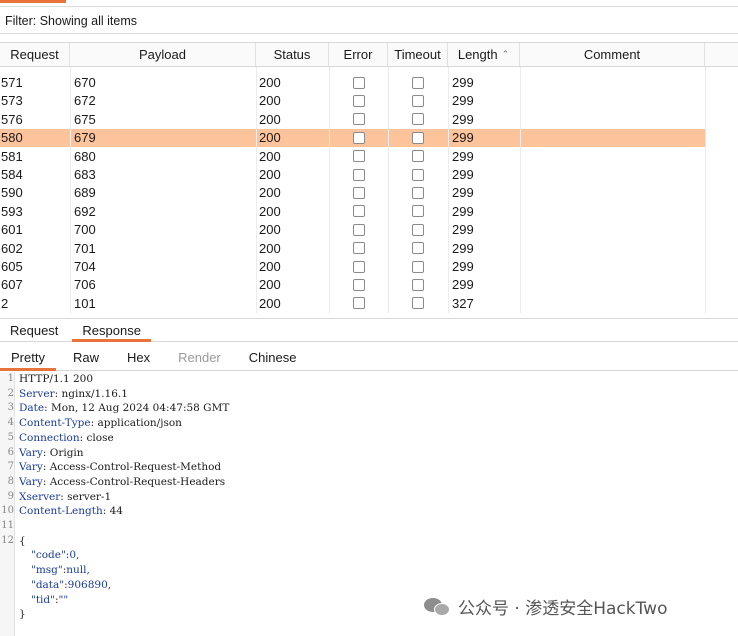  I want to click on column-label: Request, so click(34, 54).